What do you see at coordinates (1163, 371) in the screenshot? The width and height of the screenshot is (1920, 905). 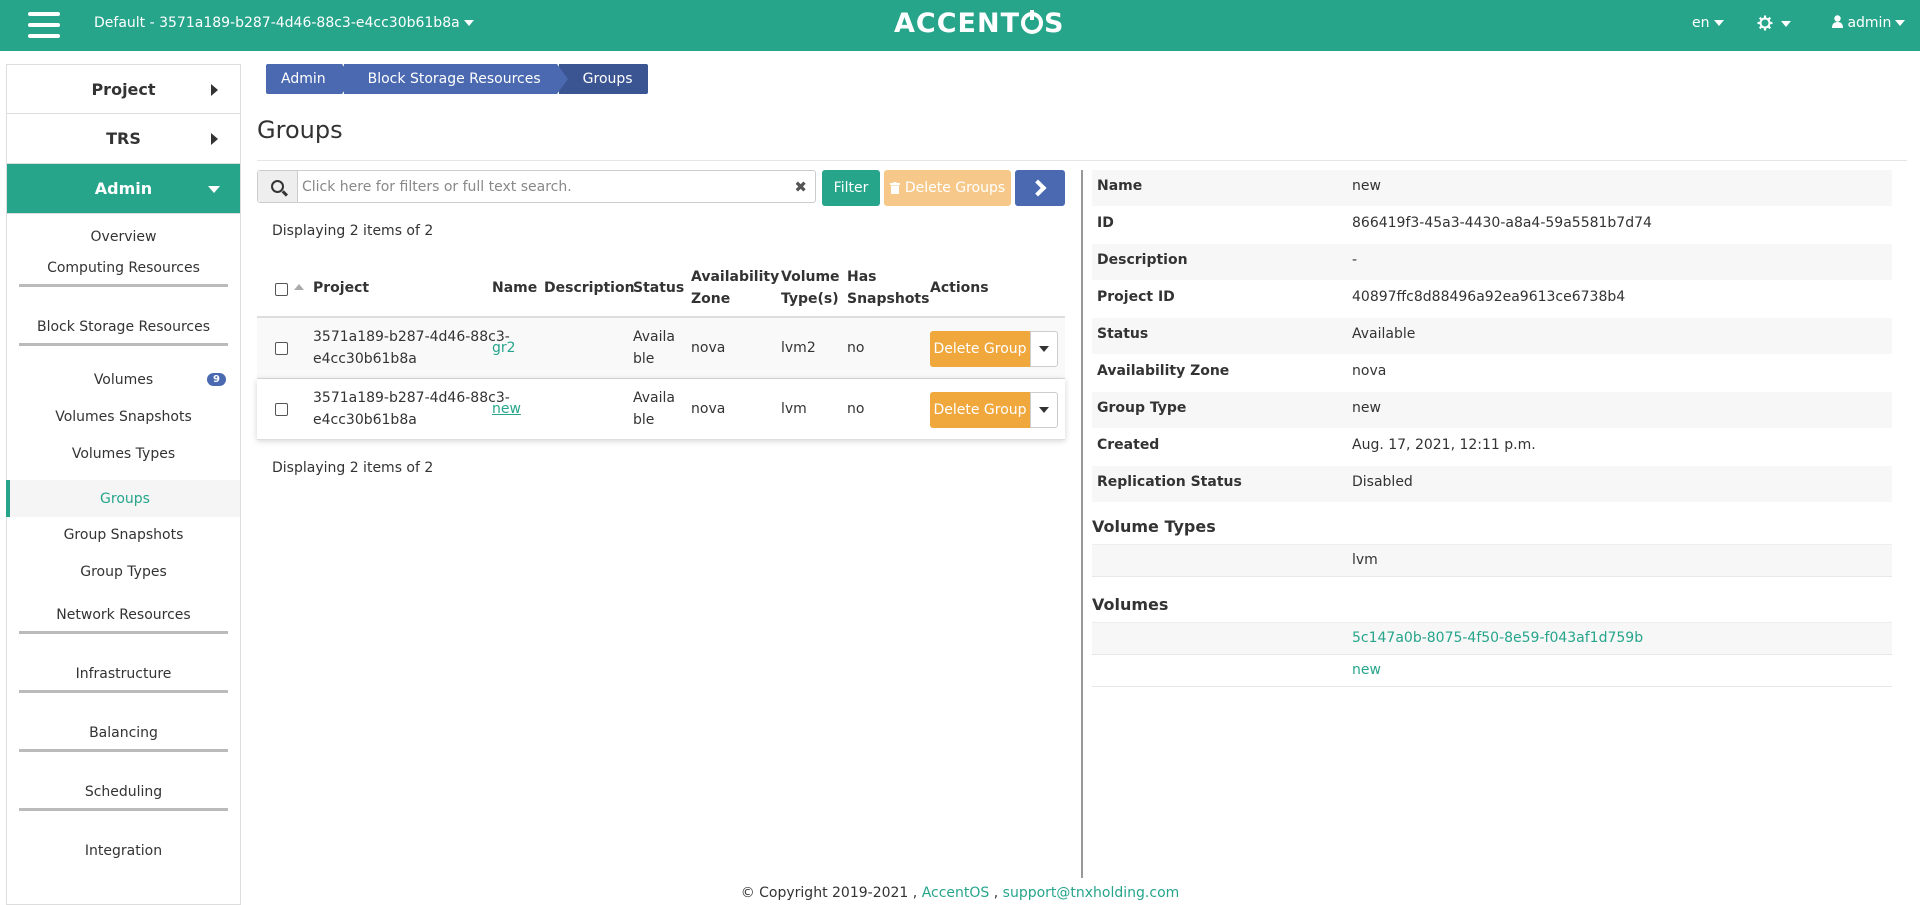 I see `detail-label: Availability Zone` at bounding box center [1163, 371].